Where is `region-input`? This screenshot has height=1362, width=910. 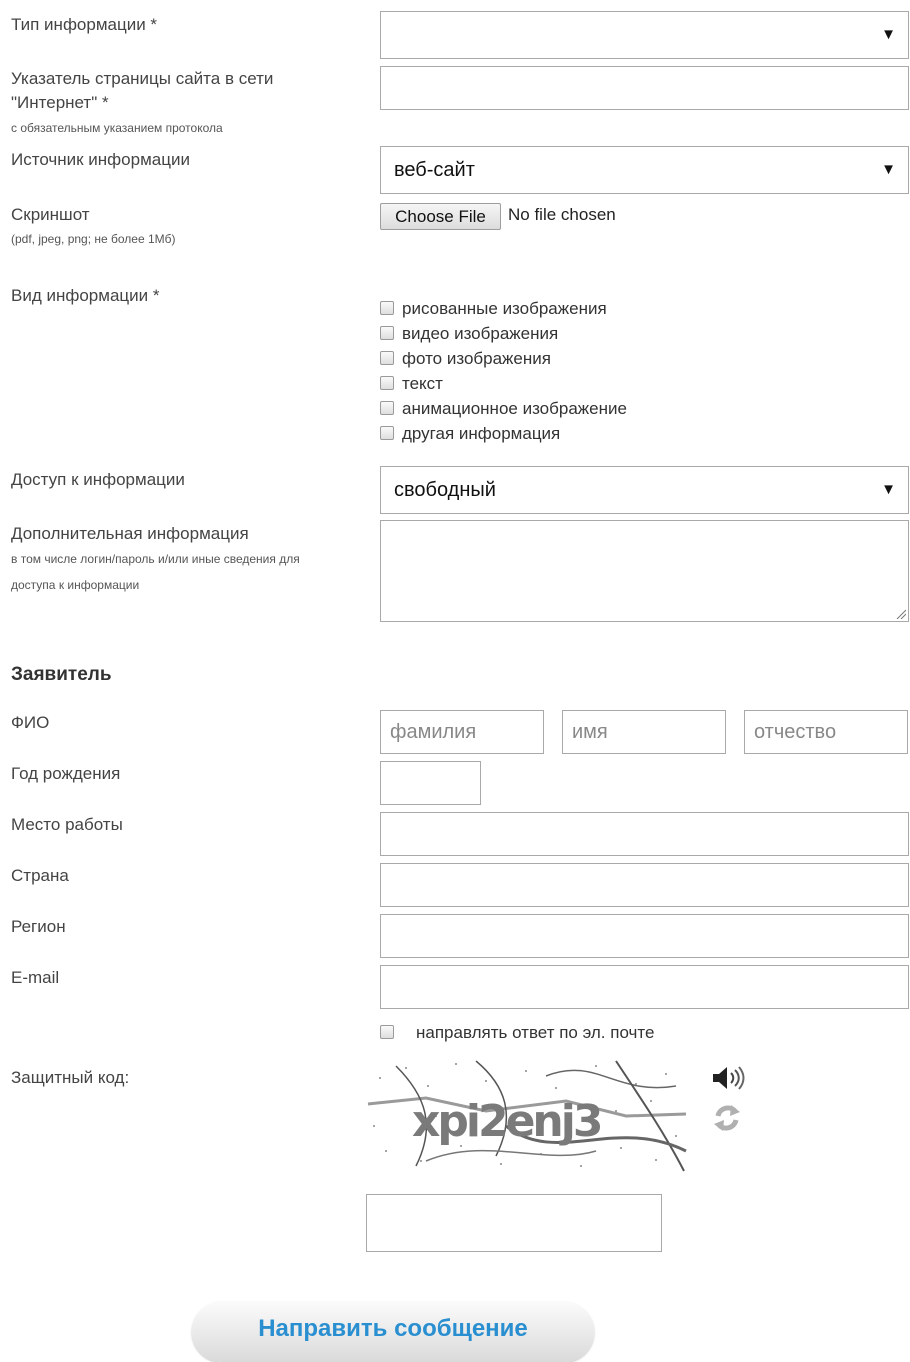
region-input is located at coordinates (644, 936).